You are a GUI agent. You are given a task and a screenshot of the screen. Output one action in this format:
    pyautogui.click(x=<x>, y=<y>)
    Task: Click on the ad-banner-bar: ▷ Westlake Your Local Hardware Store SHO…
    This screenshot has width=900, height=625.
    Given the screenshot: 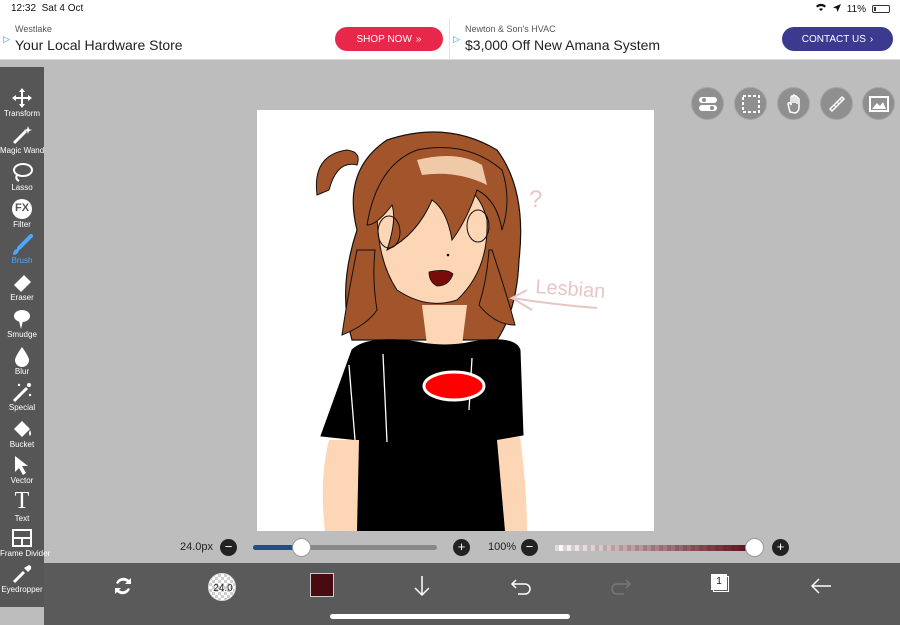 What is the action you would take?
    pyautogui.click(x=450, y=39)
    